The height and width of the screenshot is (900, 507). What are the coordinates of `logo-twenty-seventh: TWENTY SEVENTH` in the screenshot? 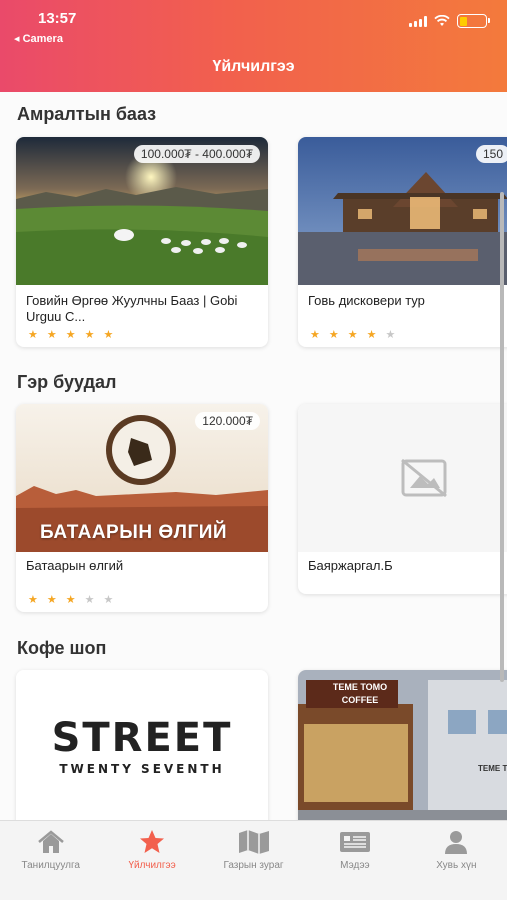 It's located at (142, 769).